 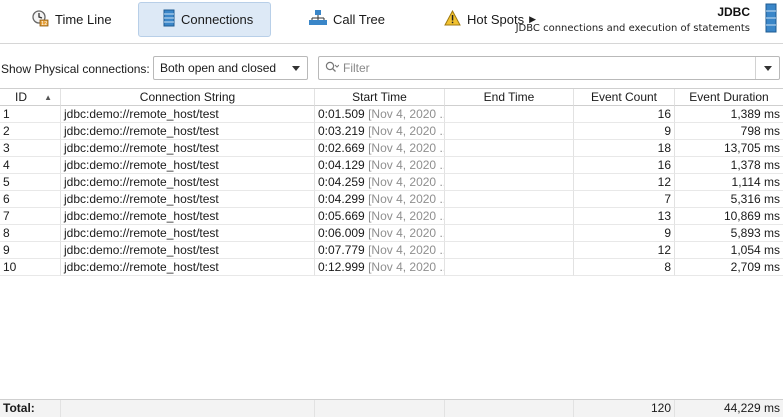 I want to click on cell-event-count: 7, so click(x=624, y=199).